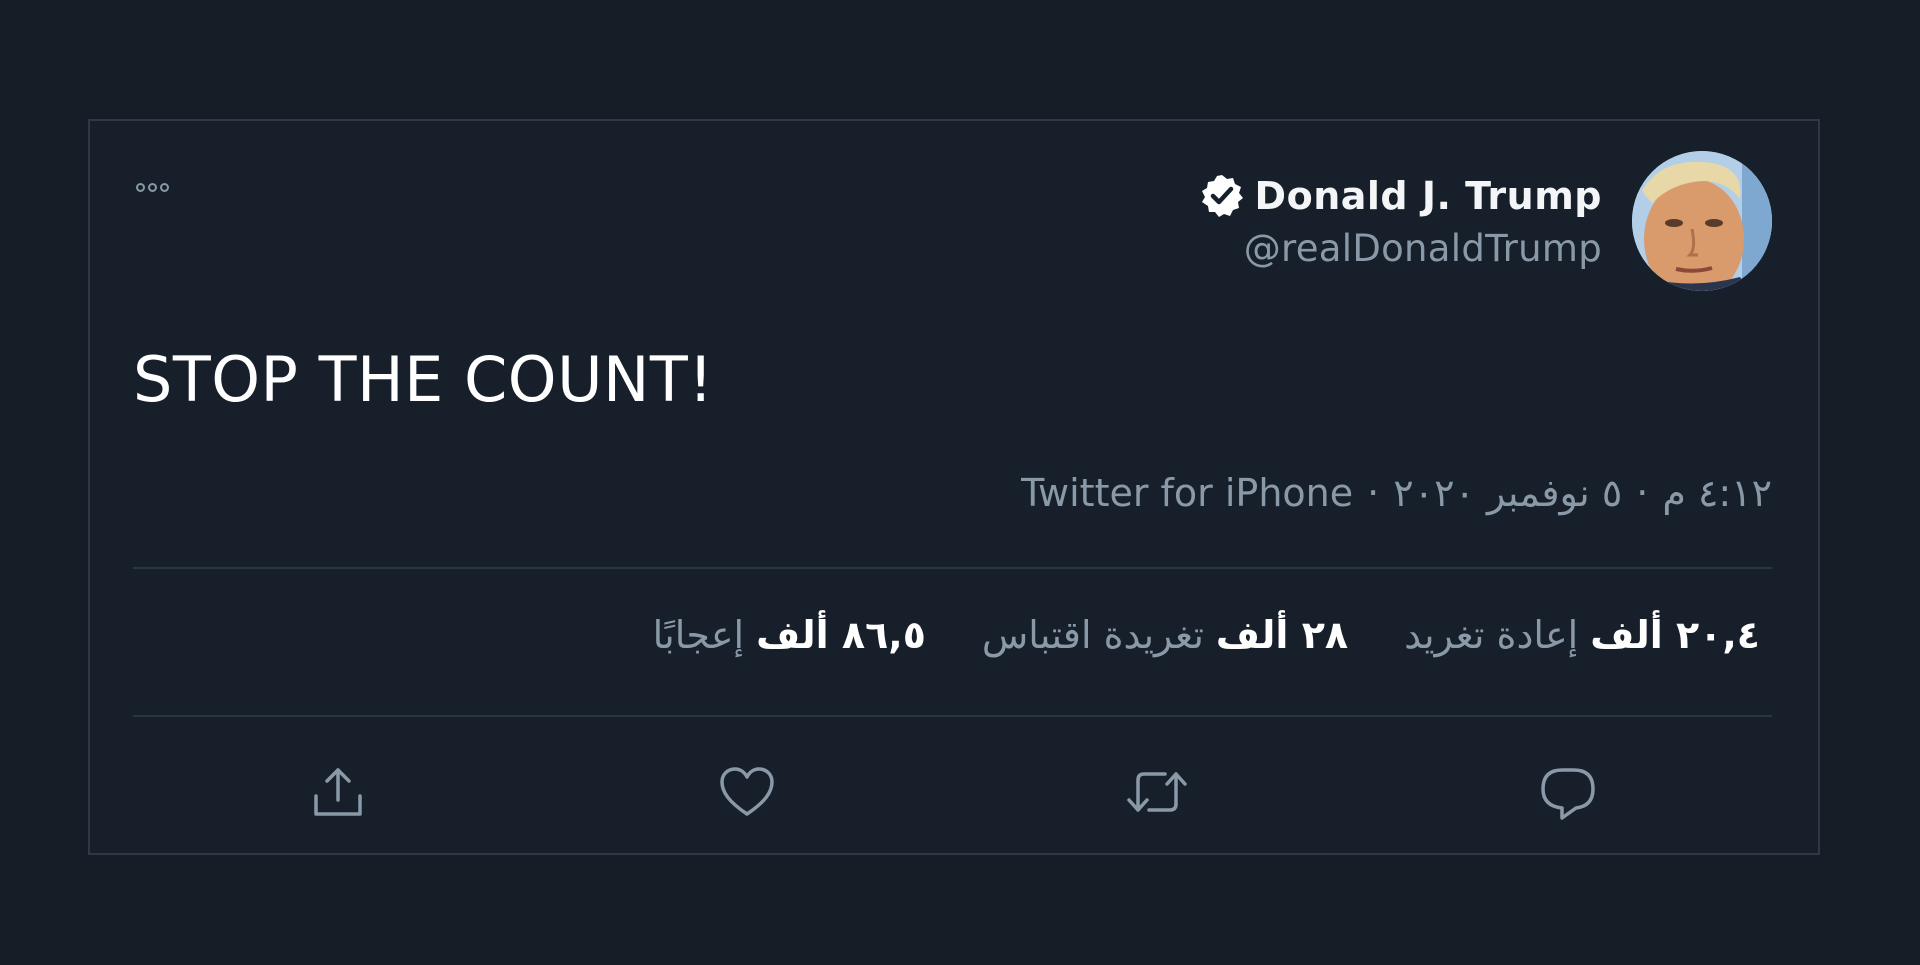  What do you see at coordinates (954, 792) in the screenshot?
I see `tweet-actions` at bounding box center [954, 792].